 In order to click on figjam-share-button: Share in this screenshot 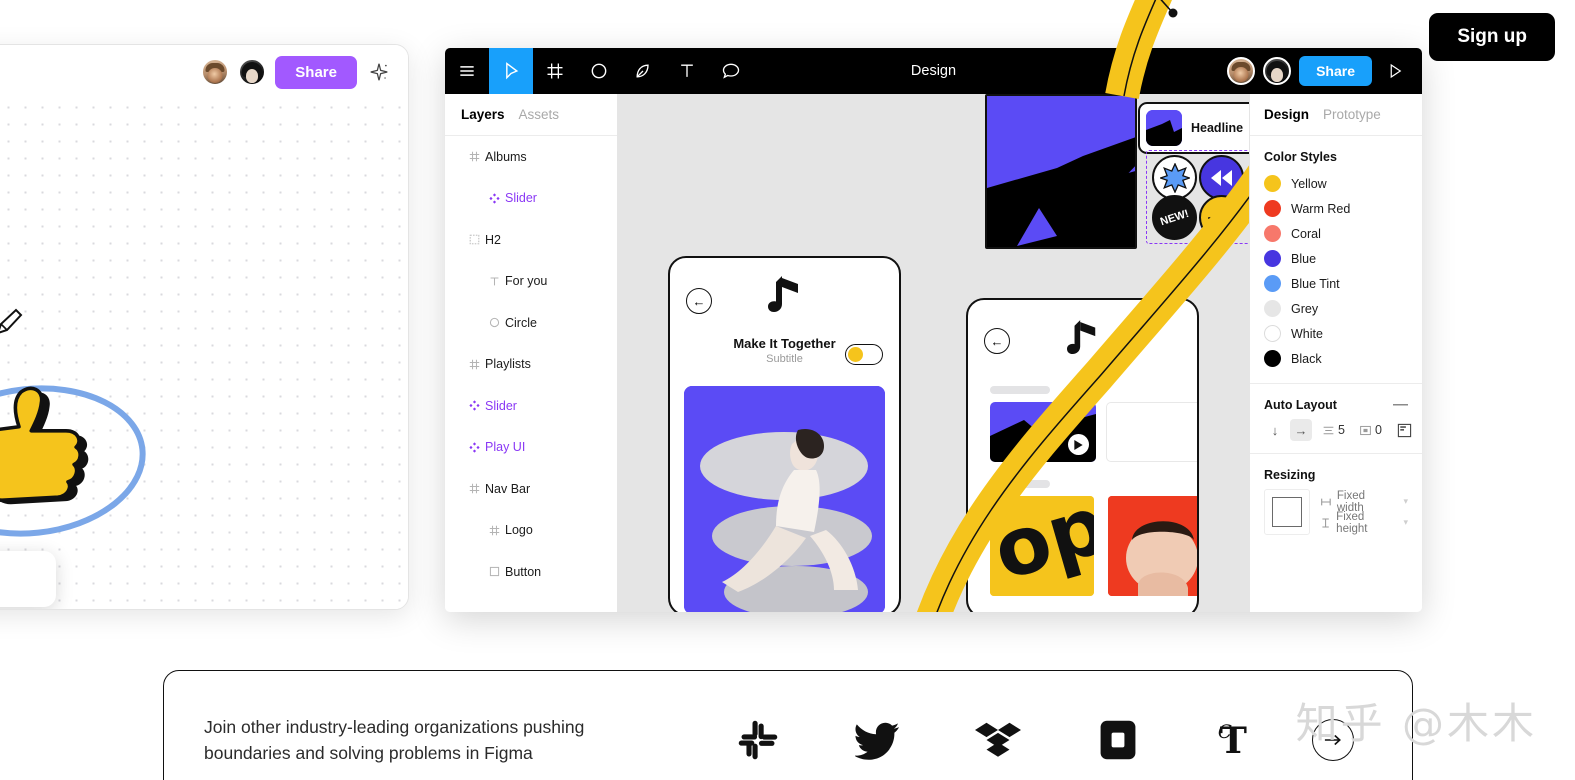, I will do `click(316, 72)`.